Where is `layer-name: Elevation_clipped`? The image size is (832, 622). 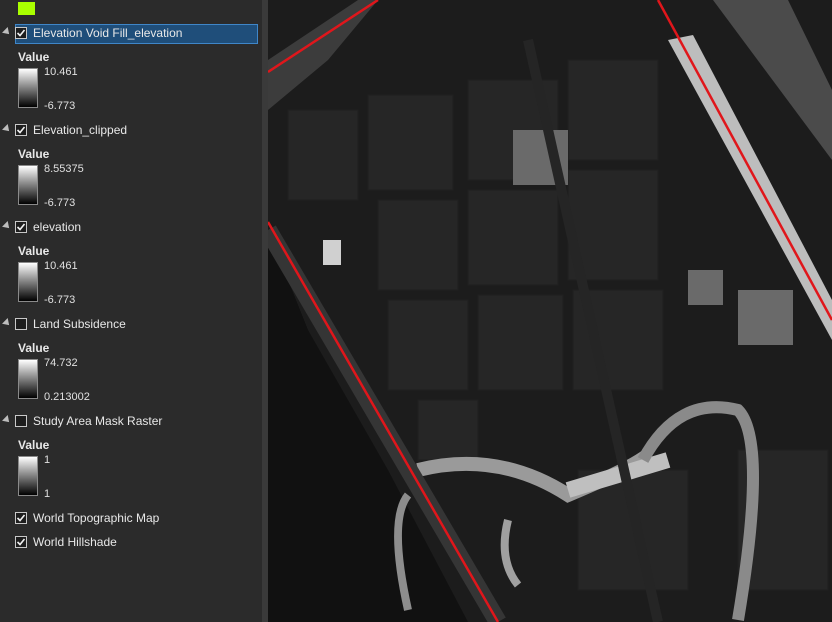
layer-name: Elevation_clipped is located at coordinates (80, 130).